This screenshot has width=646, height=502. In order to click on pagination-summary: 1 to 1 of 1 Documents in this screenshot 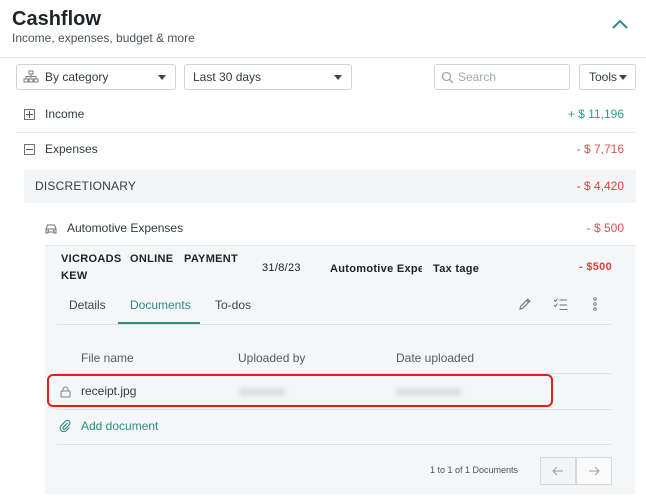, I will do `click(474, 470)`.